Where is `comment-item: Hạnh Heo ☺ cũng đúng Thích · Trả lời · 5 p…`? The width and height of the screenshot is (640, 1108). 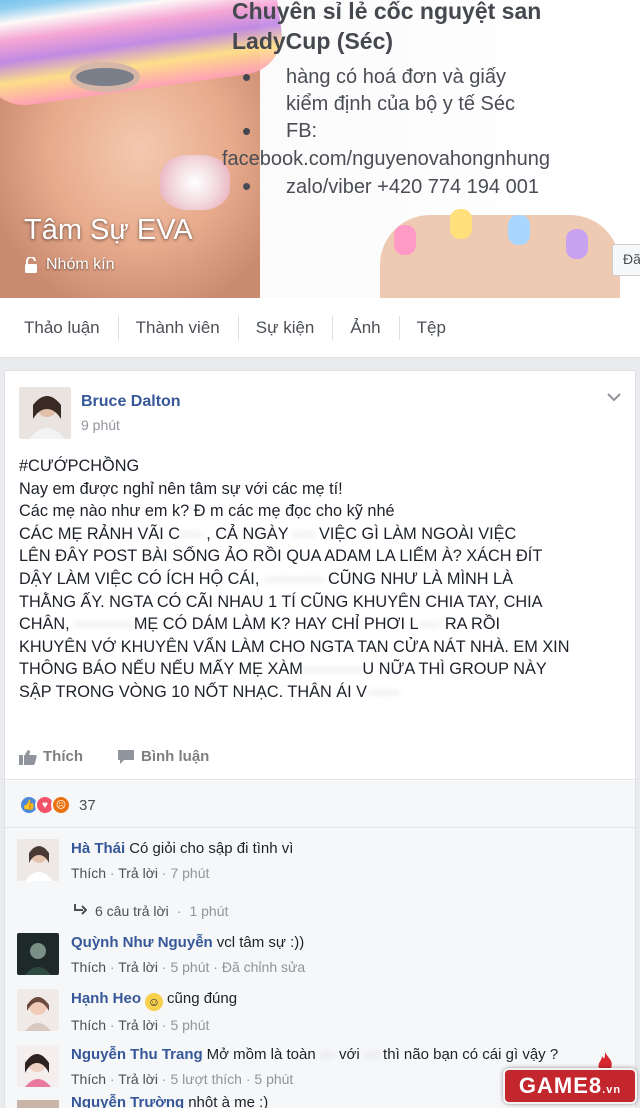 comment-item: Hạnh Heo ☺ cũng đúng Thích · Trả lời · 5 p… is located at coordinates (127, 1011).